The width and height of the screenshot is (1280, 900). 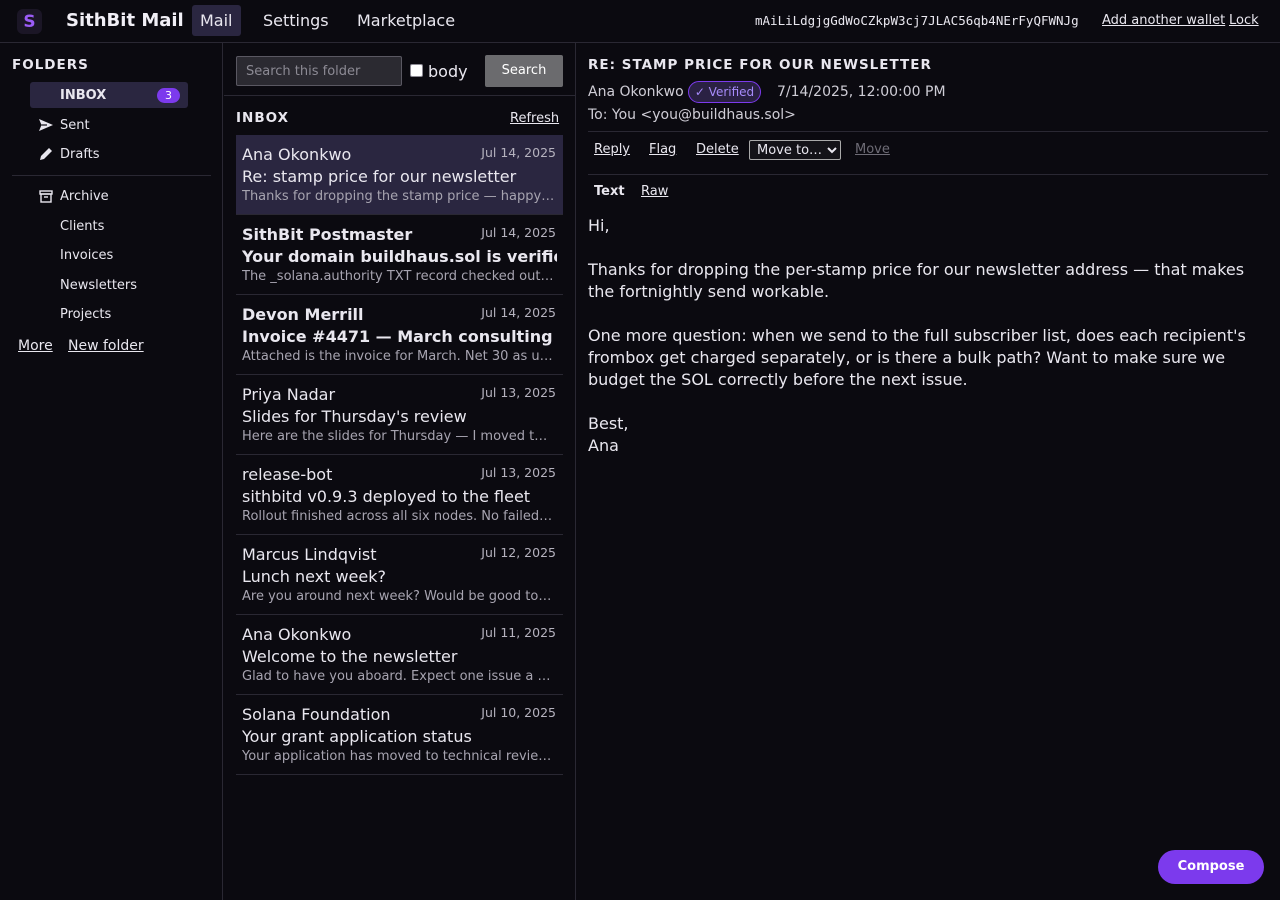 I want to click on tab-marketplace: Marketplace, so click(x=406, y=20).